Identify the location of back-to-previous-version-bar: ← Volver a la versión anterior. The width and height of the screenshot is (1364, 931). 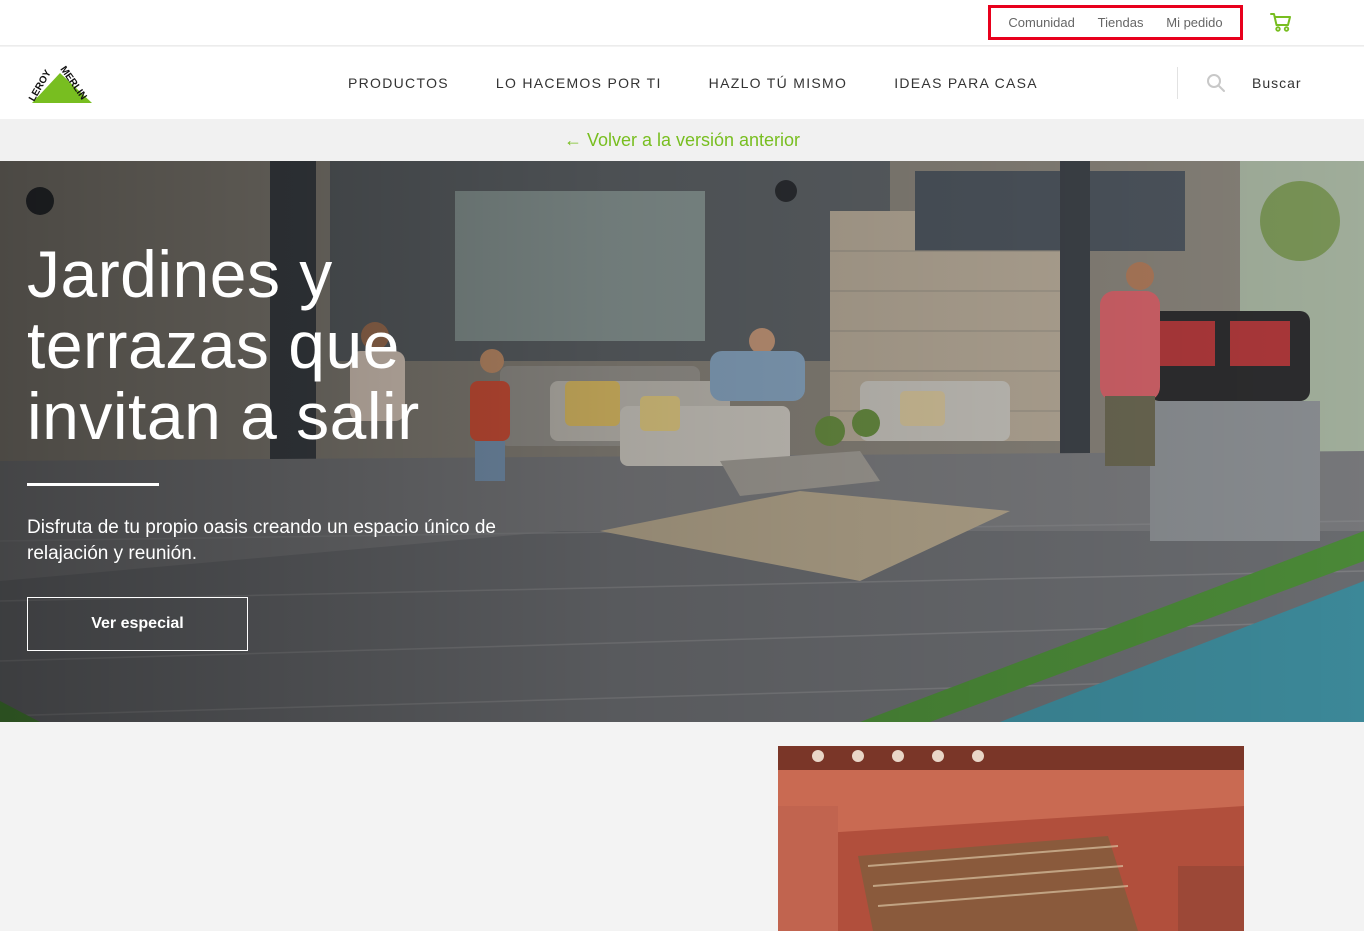
(682, 140).